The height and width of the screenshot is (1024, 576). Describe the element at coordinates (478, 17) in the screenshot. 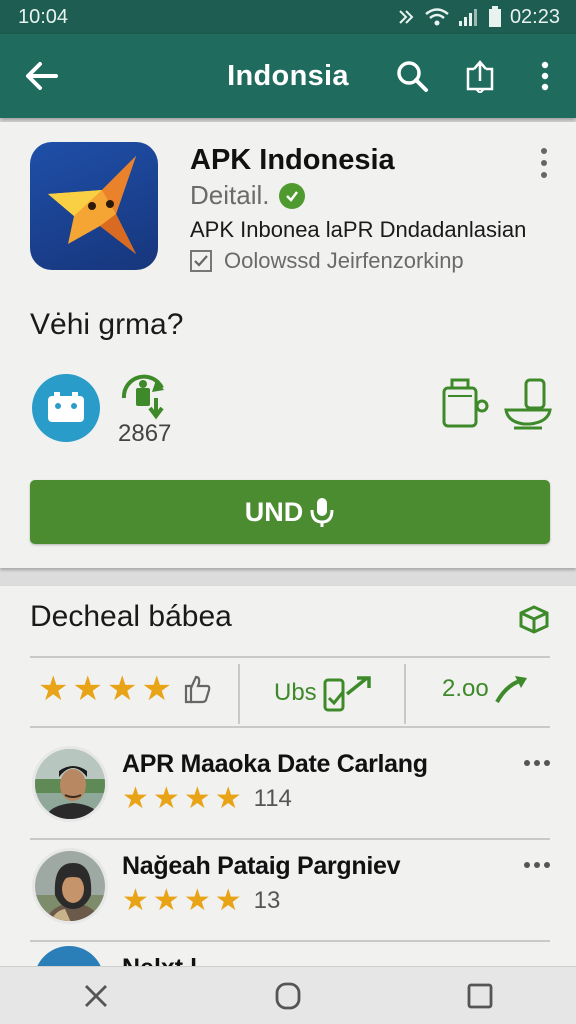

I see `system-icons: 02:23` at that location.